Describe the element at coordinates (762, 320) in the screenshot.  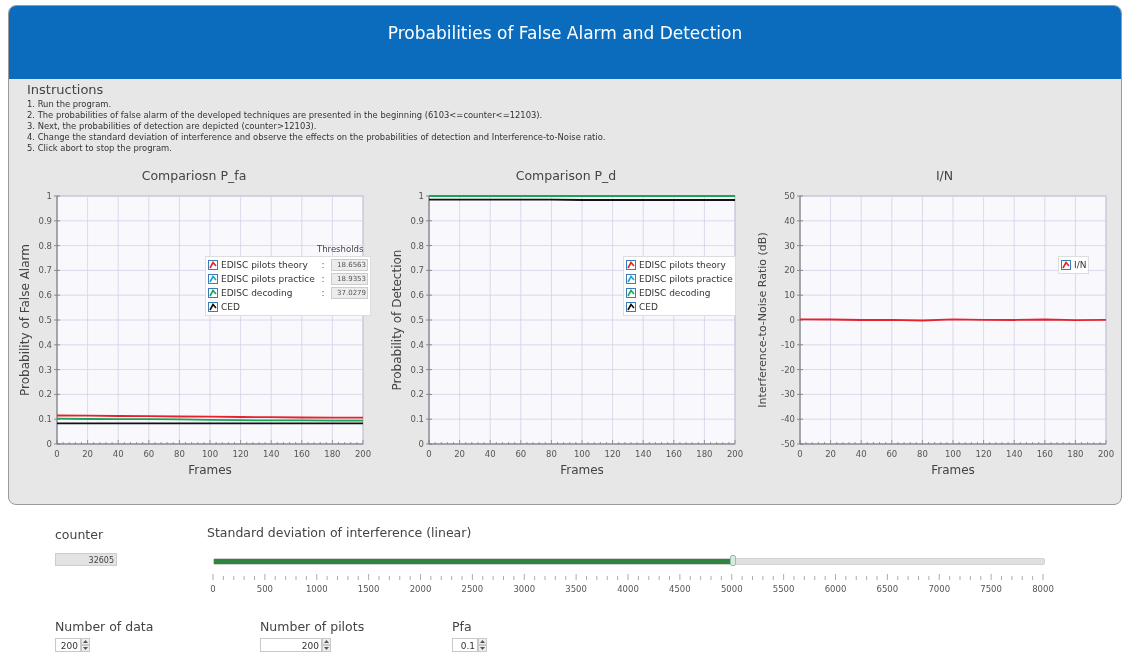
I see `y-axis-title: Interference-to-Noise Ratio (dB)` at that location.